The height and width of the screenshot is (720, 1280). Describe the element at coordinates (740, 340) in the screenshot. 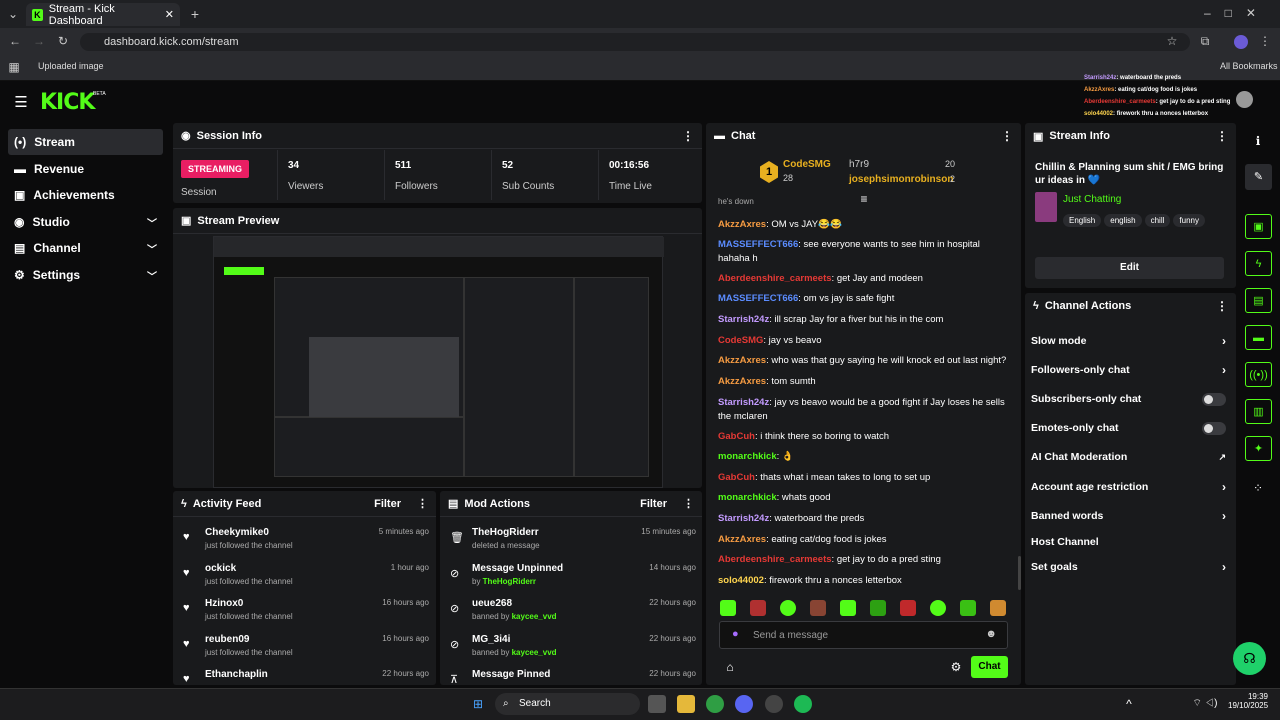

I see `chat-username: CodeSMG` at that location.